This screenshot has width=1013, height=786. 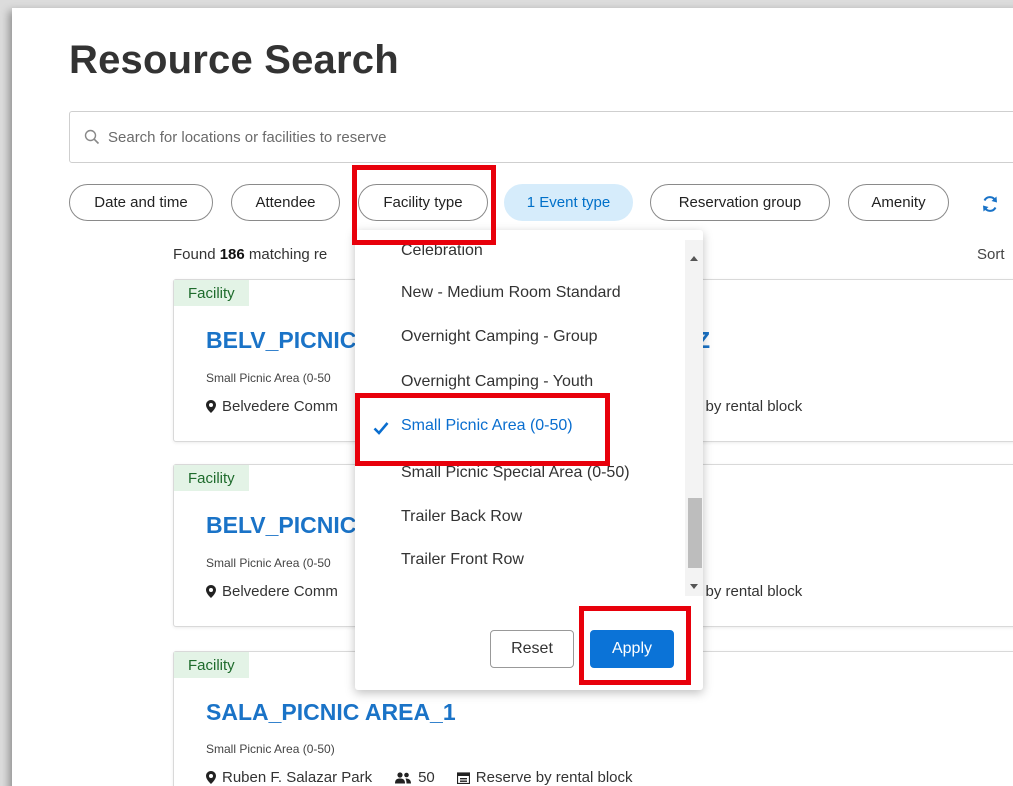 What do you see at coordinates (442, 251) in the screenshot?
I see `dropdown-option: Celebration` at bounding box center [442, 251].